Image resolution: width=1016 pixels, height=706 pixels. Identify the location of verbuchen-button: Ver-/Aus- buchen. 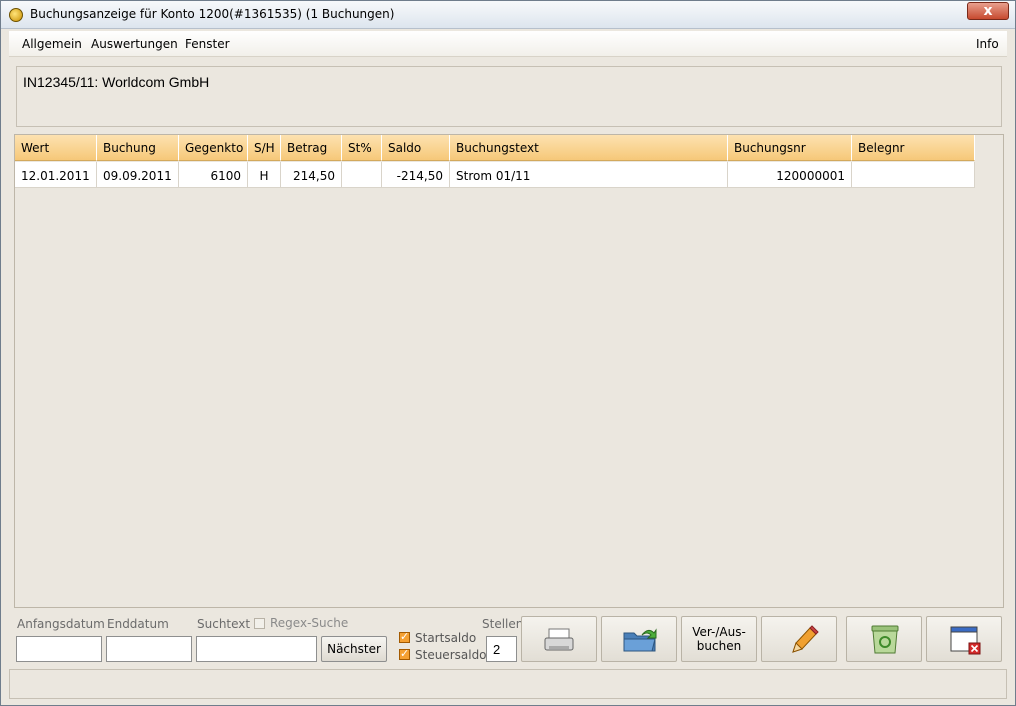
(719, 639).